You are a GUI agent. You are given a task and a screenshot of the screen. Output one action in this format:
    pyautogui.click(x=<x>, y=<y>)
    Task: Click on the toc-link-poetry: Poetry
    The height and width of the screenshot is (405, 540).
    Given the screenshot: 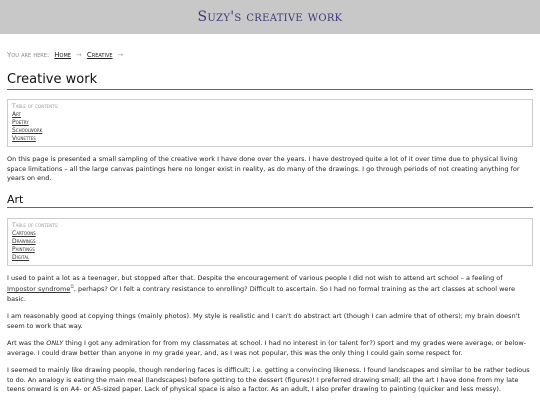 What is the action you would take?
    pyautogui.click(x=270, y=123)
    